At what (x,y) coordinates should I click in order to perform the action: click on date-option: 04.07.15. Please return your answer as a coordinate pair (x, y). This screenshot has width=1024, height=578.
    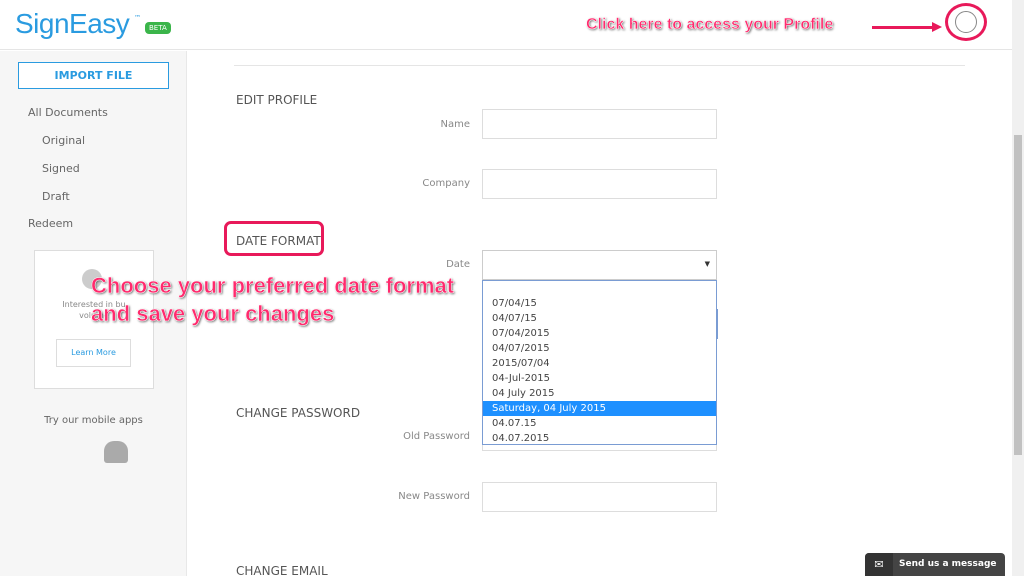
    Looking at the image, I should click on (599, 423).